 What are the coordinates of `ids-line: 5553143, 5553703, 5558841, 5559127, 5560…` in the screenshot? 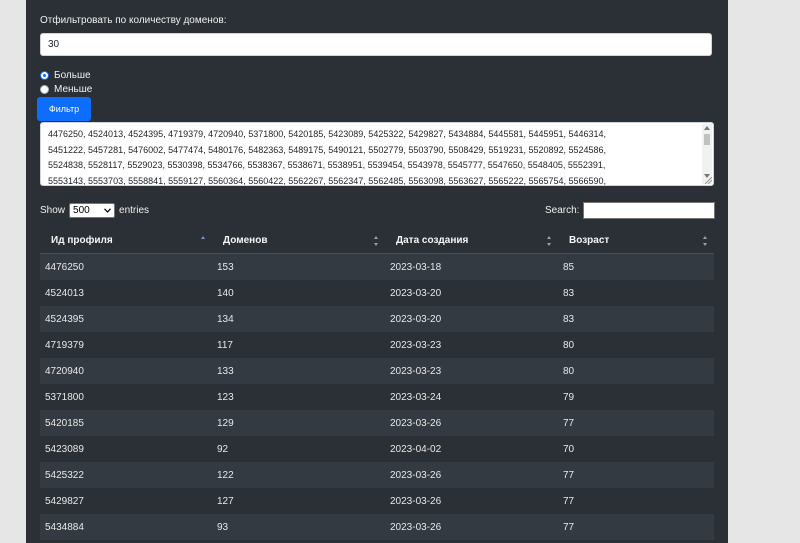 It's located at (327, 180).